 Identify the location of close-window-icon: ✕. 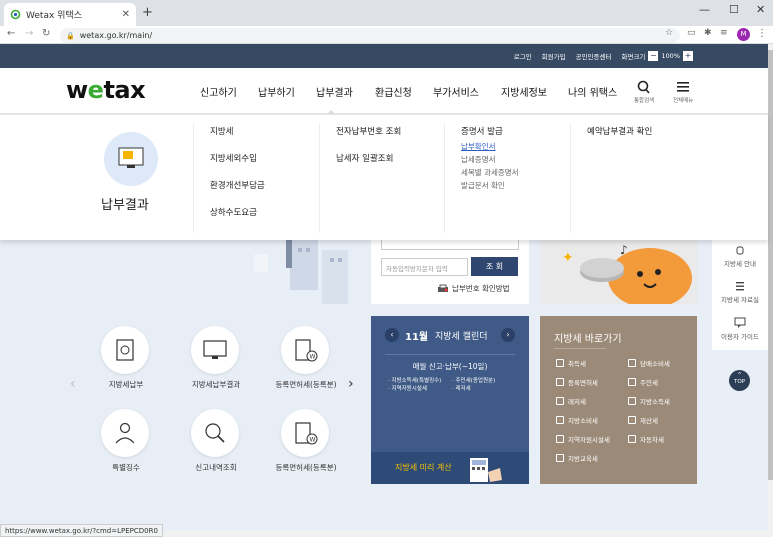
(760, 9).